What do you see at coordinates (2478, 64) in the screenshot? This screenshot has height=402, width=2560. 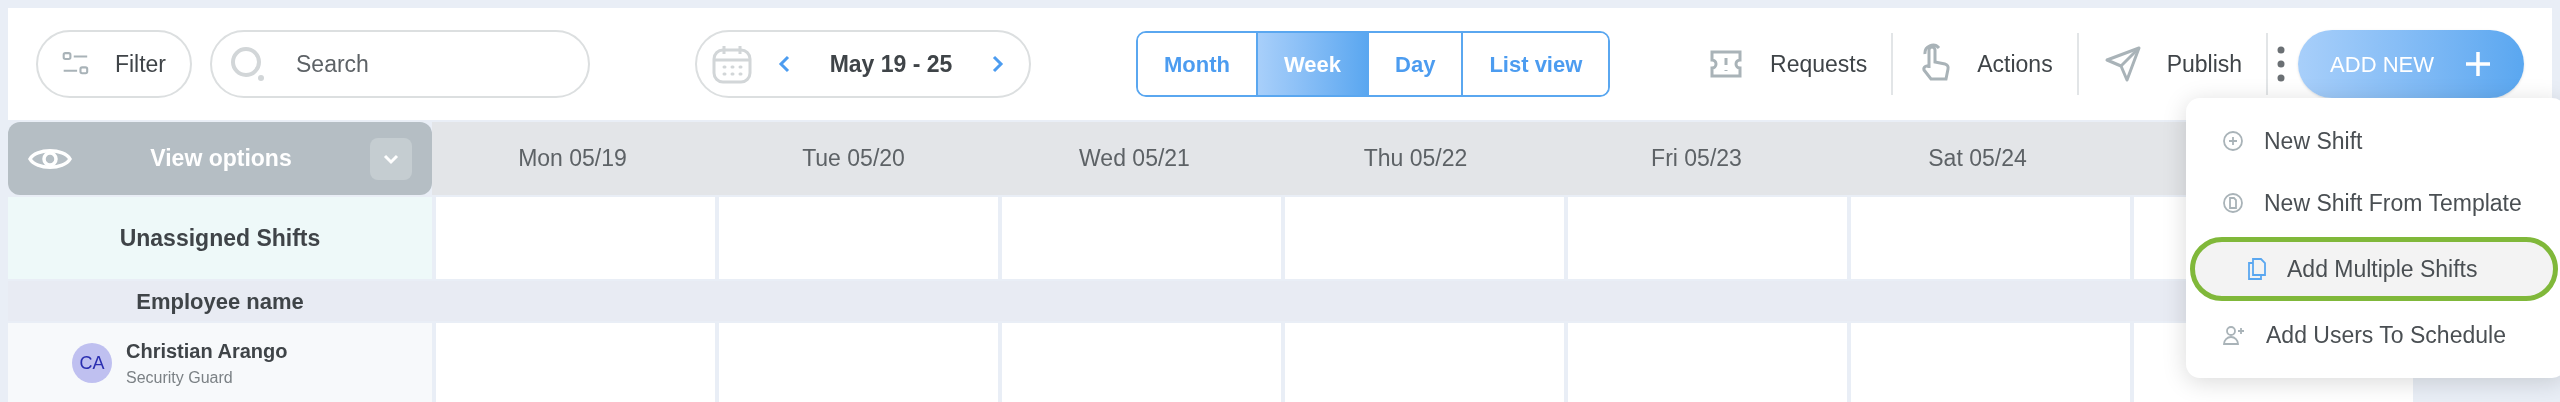 I see `plus-icon` at bounding box center [2478, 64].